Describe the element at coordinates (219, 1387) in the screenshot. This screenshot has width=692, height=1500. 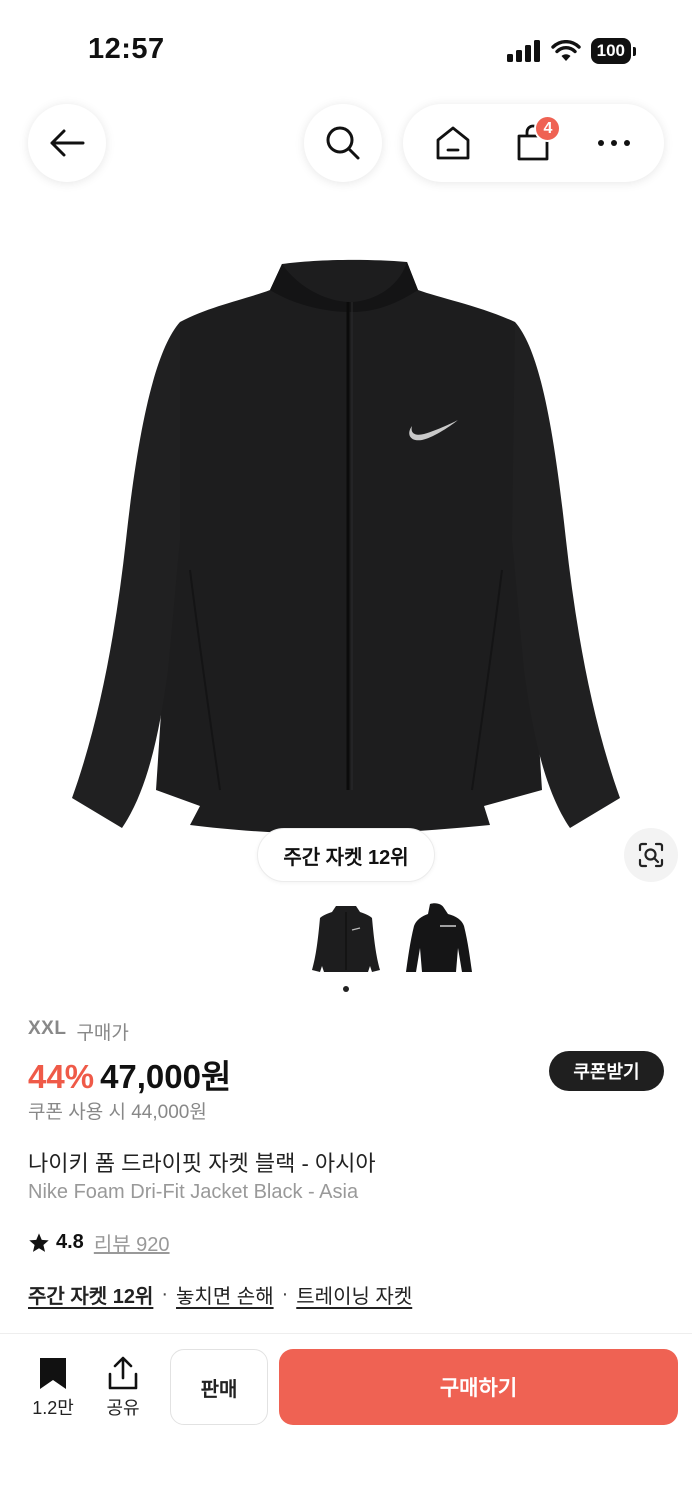
I see `sell-button: 판매` at that location.